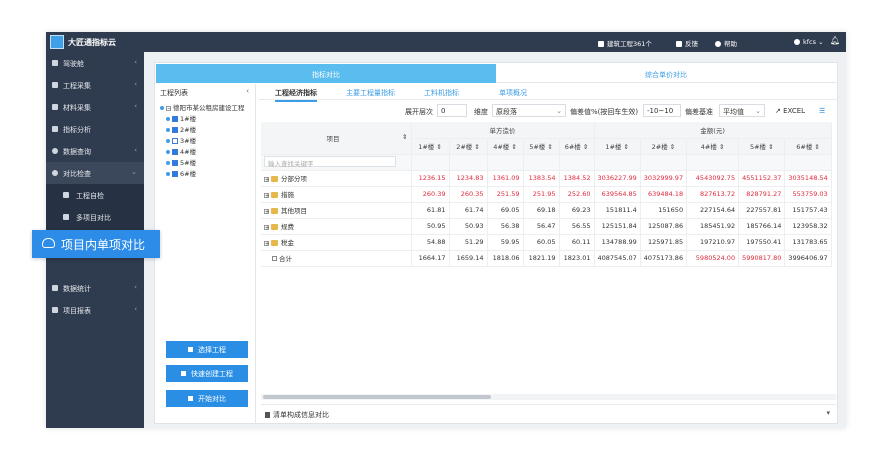 Image resolution: width=869 pixels, height=459 pixels. Describe the element at coordinates (809, 42) in the screenshot. I see `user-menu: kfcs ⌄` at that location.